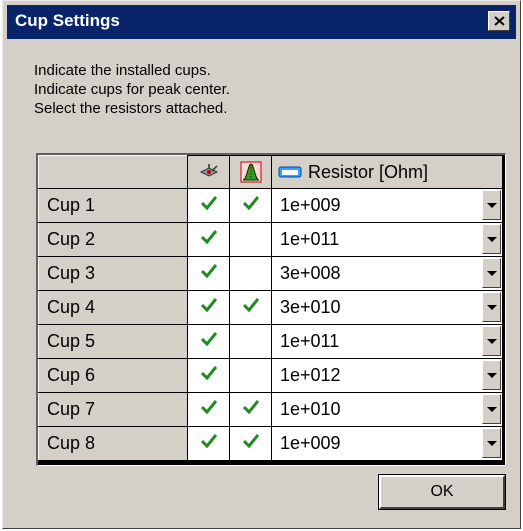 Image resolution: width=523 pixels, height=531 pixels. I want to click on instruction-line: Indicate cups for peak center., so click(132, 89).